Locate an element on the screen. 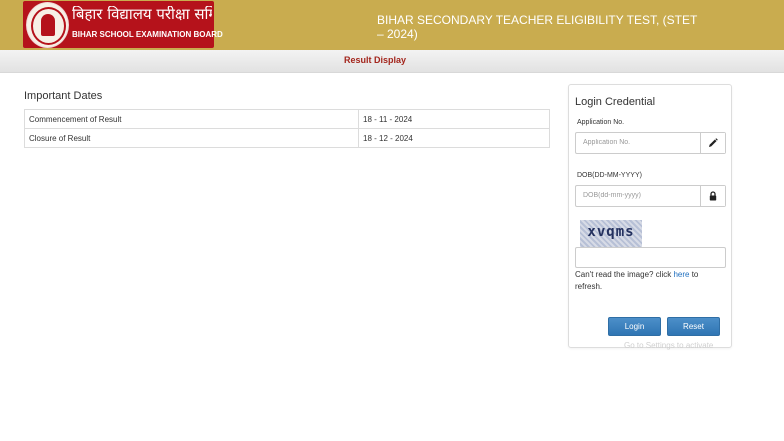  seal-figure is located at coordinates (48, 25).